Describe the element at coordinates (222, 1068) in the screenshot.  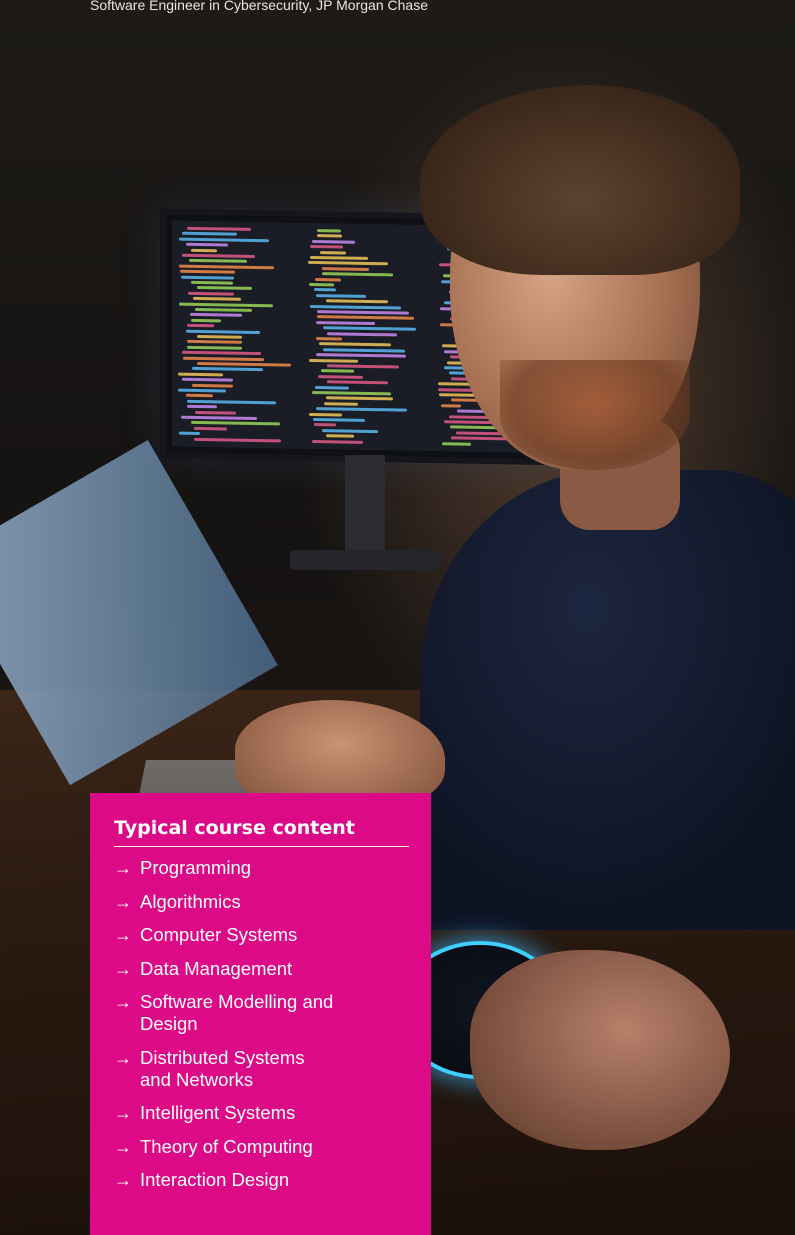
I see `course-item-label: Distributed Systems and Networks` at that location.